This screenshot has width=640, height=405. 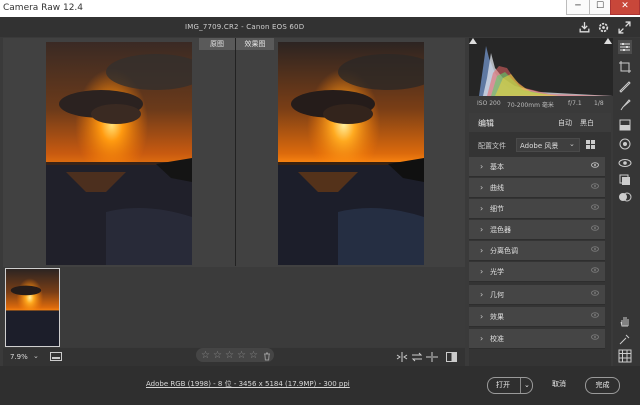 I want to click on section-label: 几何, so click(x=497, y=295).